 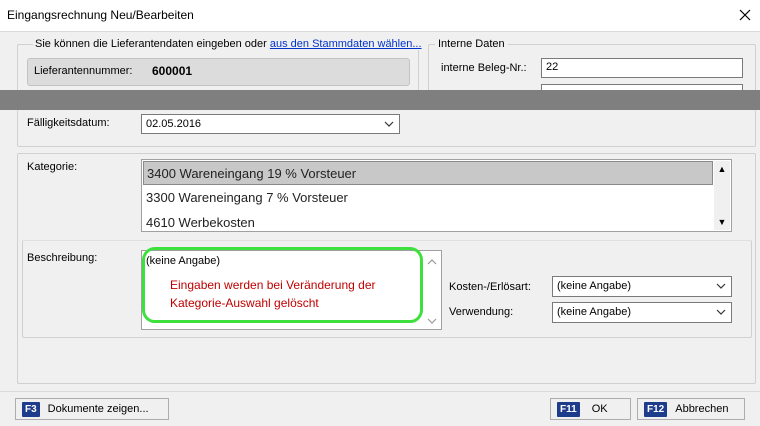 What do you see at coordinates (722, 195) in the screenshot?
I see `category-scrollbar: ▲ ▼` at bounding box center [722, 195].